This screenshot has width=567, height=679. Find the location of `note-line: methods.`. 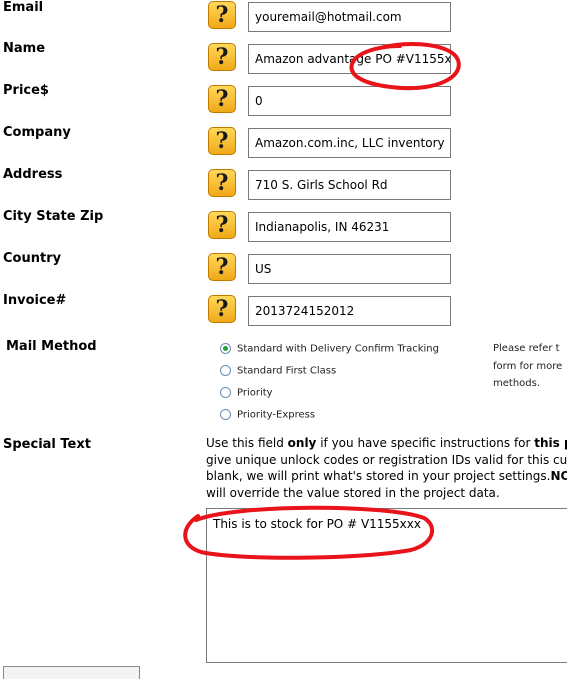

note-line: methods. is located at coordinates (517, 383).